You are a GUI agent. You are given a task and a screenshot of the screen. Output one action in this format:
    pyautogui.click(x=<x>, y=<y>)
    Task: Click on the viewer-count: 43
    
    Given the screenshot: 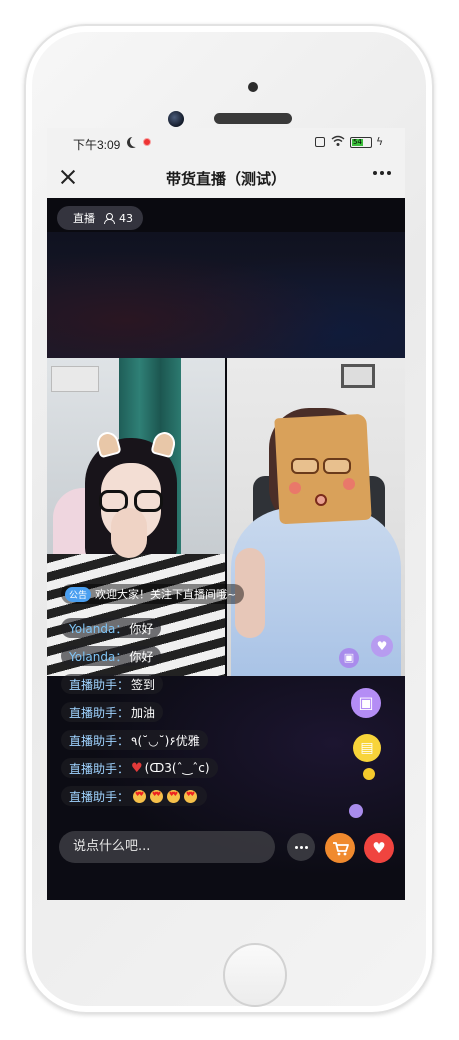 What is the action you would take?
    pyautogui.click(x=126, y=218)
    